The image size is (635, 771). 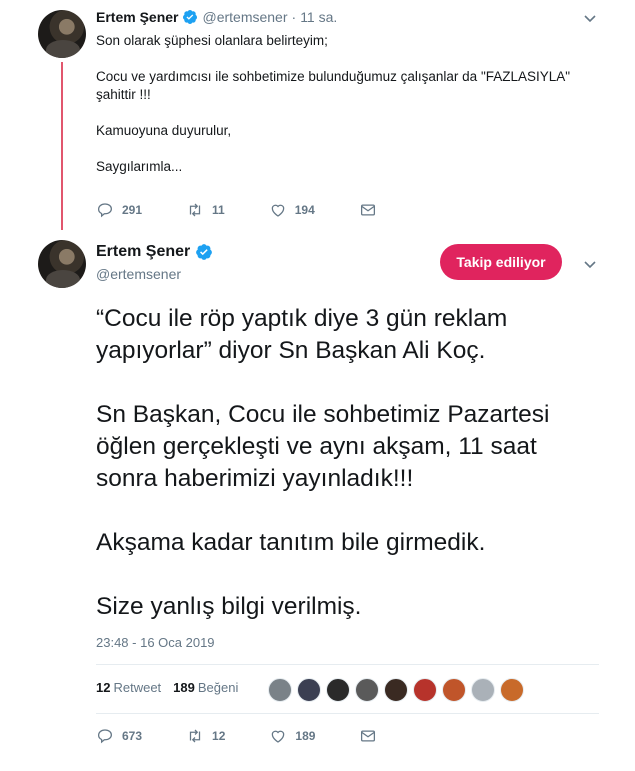 I want to click on reply-button: 673, so click(x=119, y=736).